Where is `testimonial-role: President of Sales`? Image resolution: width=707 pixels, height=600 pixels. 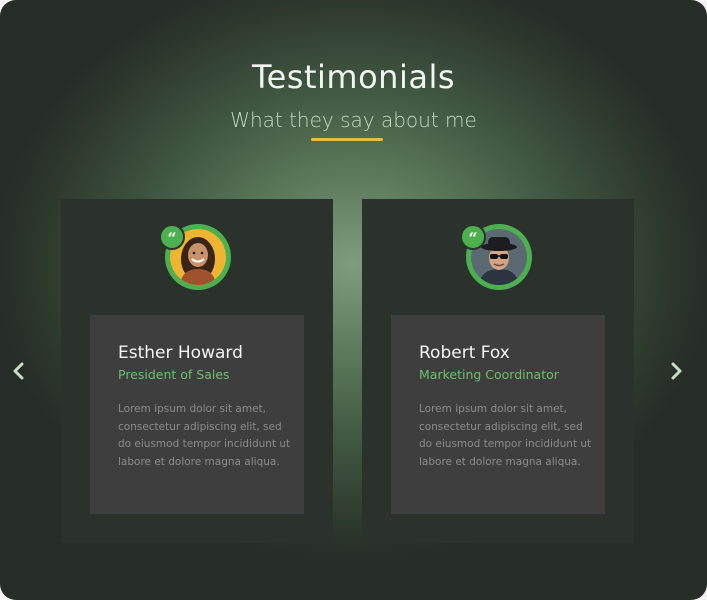
testimonial-role: President of Sales is located at coordinates (174, 374).